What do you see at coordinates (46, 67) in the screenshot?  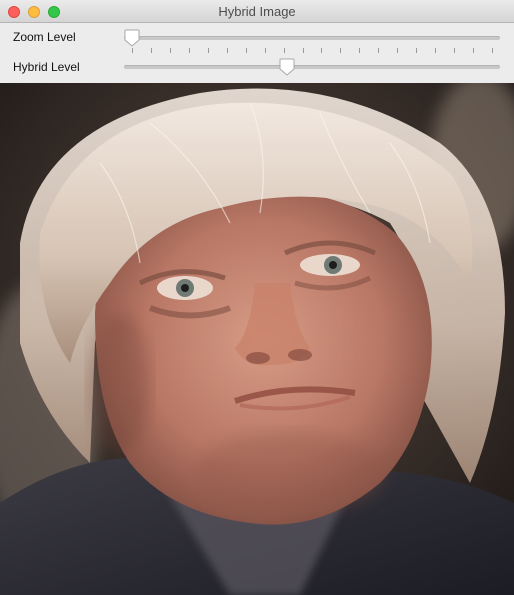 I see `hybrid-level-label: Hybrid Level` at bounding box center [46, 67].